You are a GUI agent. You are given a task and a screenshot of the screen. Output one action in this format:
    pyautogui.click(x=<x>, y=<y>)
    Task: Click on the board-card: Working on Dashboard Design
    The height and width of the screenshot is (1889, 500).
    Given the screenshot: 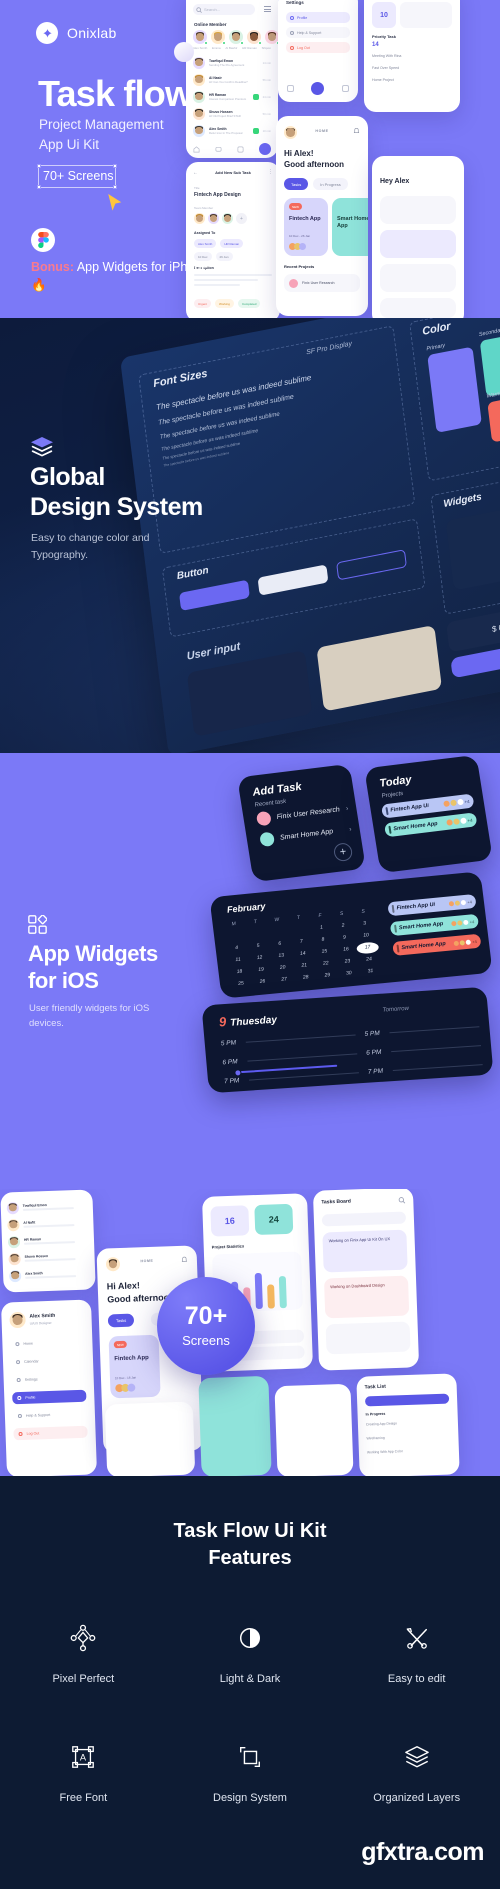 What is the action you would take?
    pyautogui.click(x=366, y=1297)
    